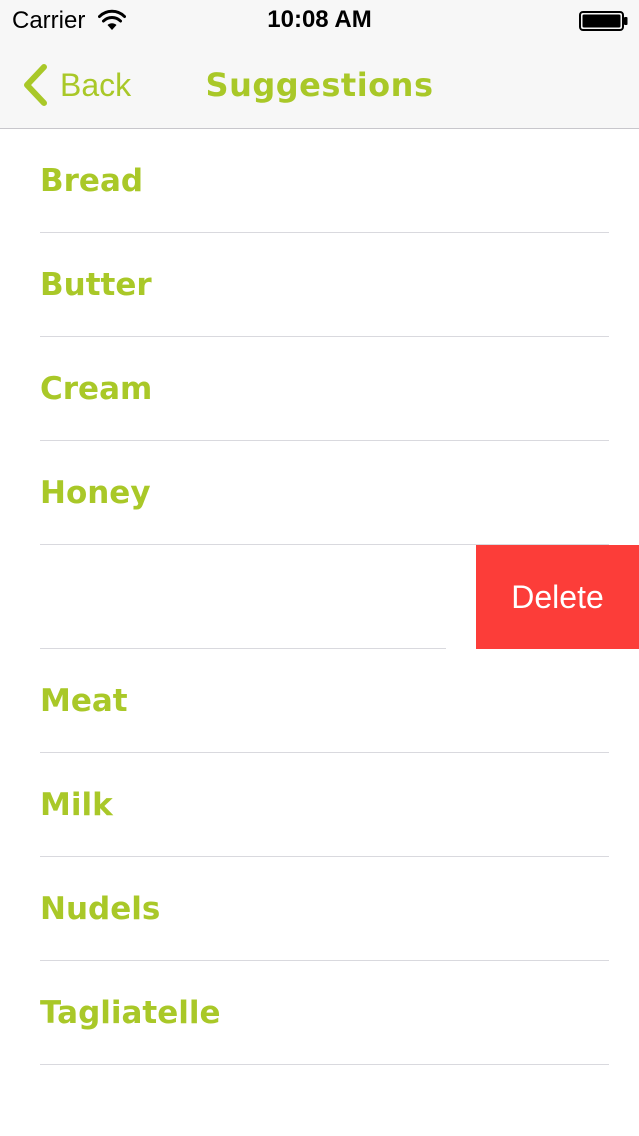  Describe the element at coordinates (84, 701) in the screenshot. I see `list-item-label: Meat` at that location.